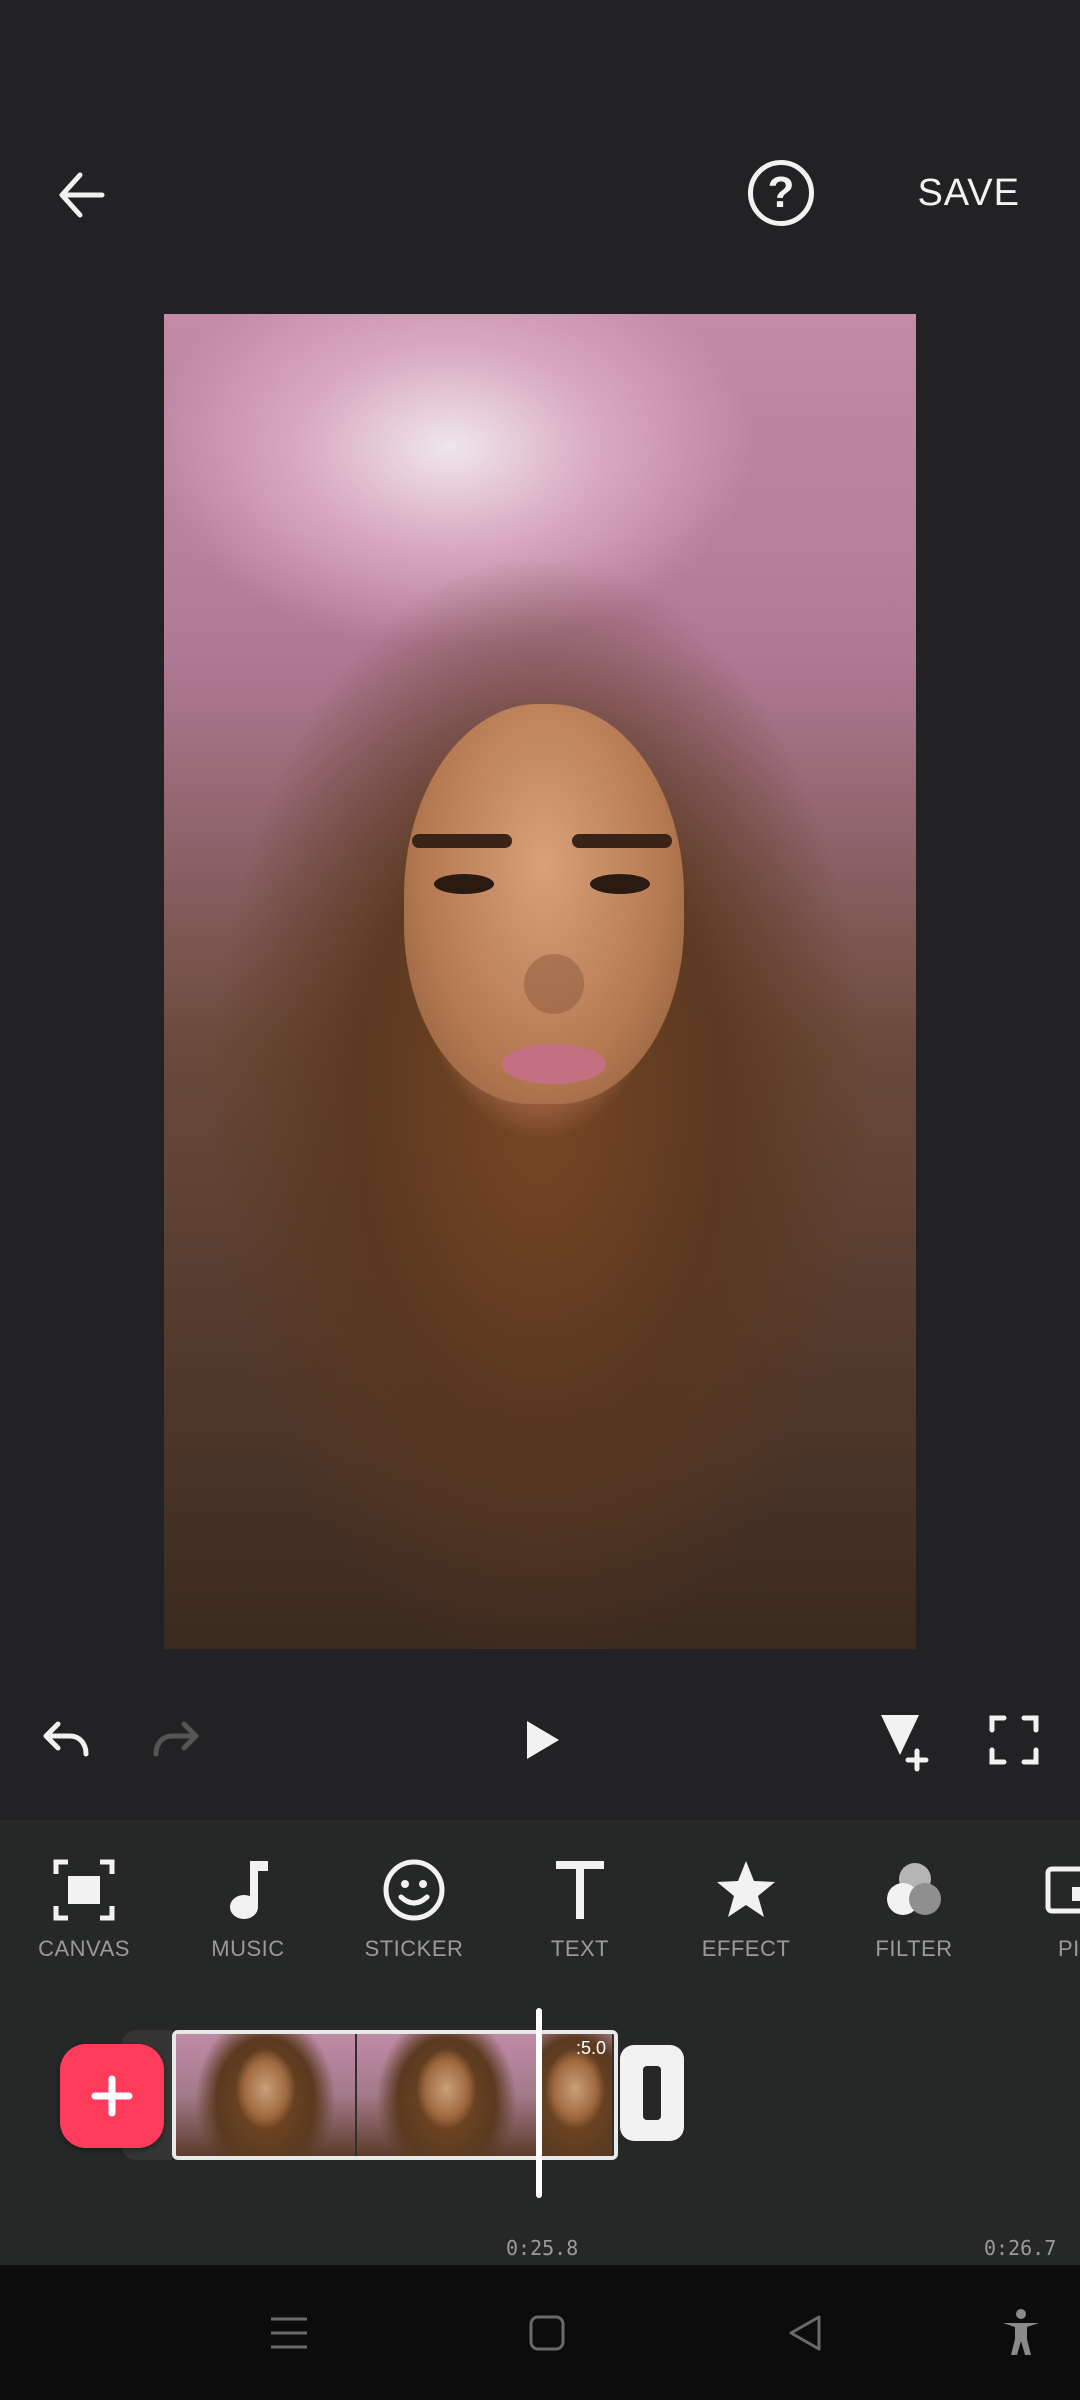 The width and height of the screenshot is (1080, 2400). Describe the element at coordinates (914, 1948) in the screenshot. I see `tool-label: FILTER` at that location.